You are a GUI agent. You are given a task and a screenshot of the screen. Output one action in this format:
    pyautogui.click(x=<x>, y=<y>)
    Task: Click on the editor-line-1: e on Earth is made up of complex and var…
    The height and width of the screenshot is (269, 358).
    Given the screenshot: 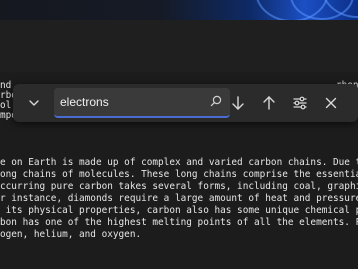 What is the action you would take?
    pyautogui.click(x=179, y=162)
    